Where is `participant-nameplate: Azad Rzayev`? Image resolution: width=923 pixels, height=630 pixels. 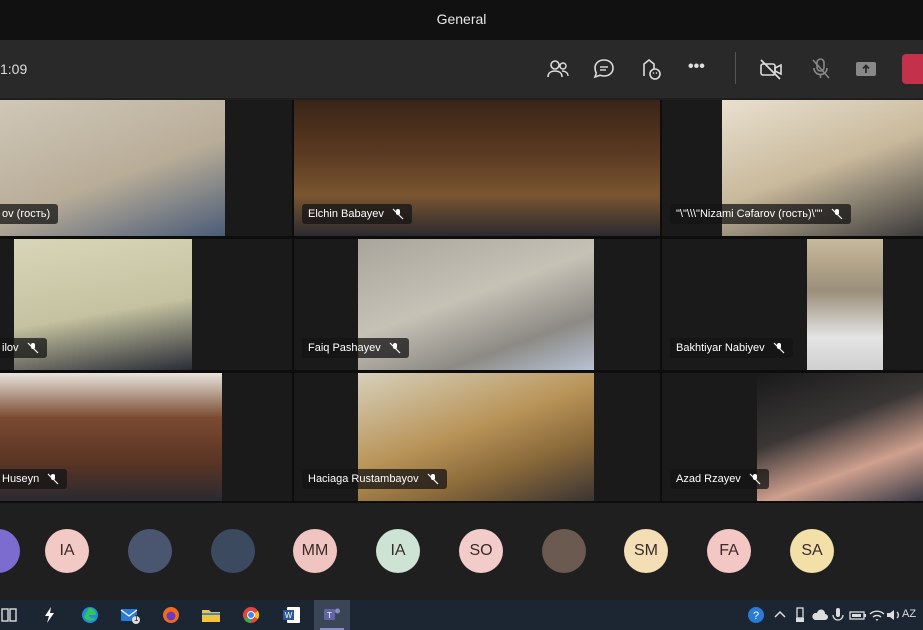
participant-nameplate: Azad Rzayev is located at coordinates (719, 479).